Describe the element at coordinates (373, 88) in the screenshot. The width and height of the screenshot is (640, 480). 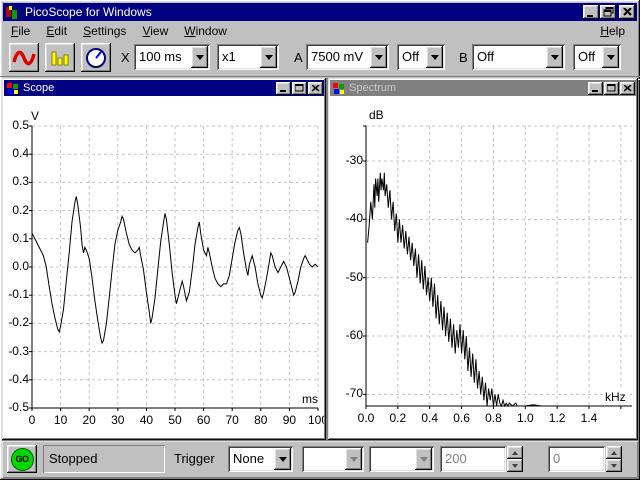
I see `spectrum-window-title: Spectrum` at that location.